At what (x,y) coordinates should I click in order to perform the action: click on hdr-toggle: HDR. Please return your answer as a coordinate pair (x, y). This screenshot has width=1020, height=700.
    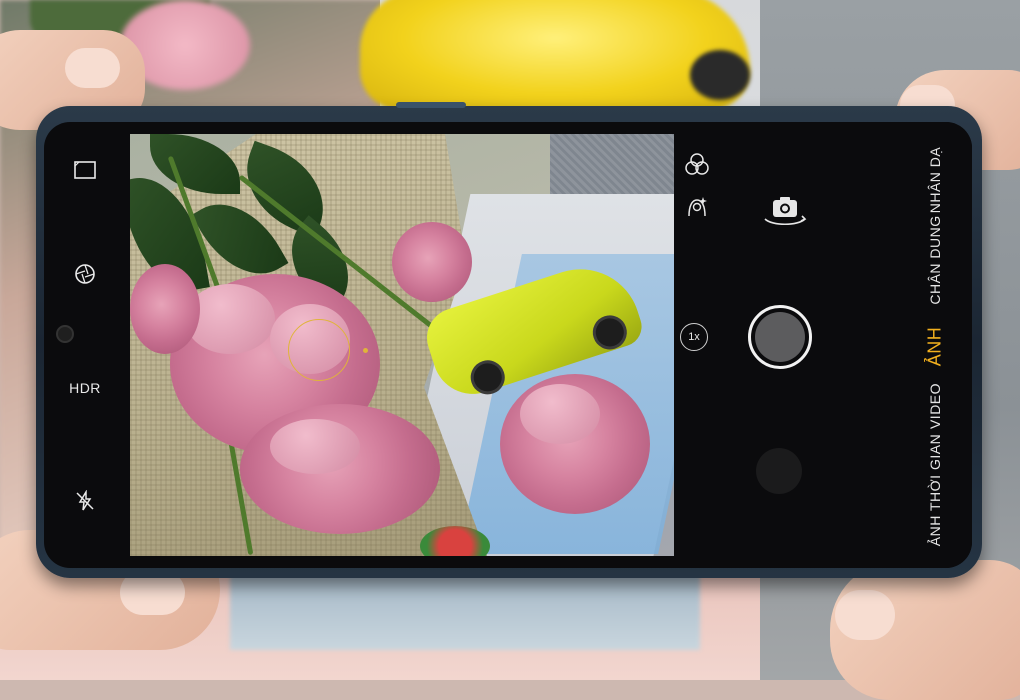
    Looking at the image, I should click on (85, 388).